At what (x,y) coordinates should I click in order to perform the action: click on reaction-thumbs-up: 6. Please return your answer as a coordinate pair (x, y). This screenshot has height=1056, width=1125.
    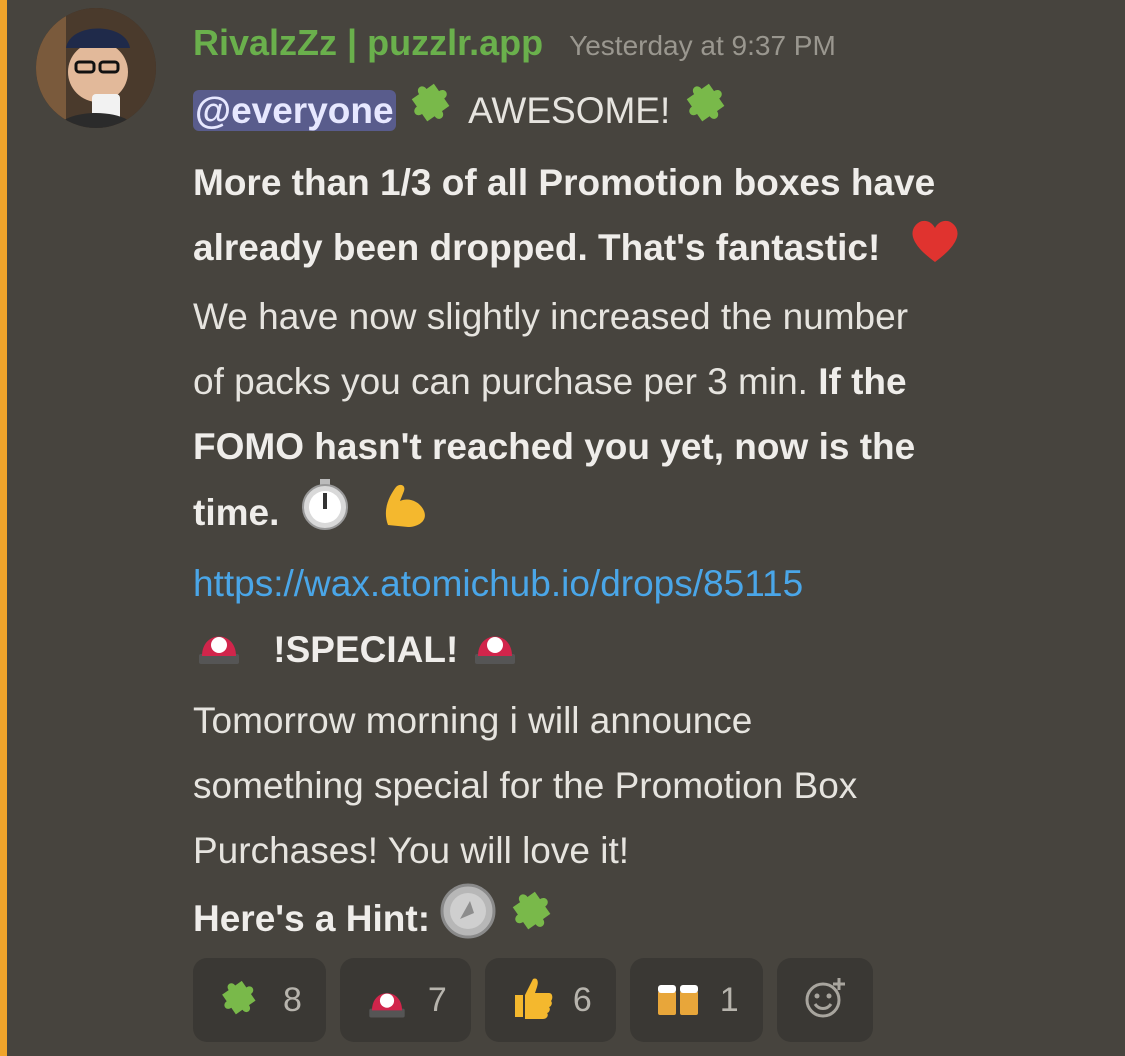
    Looking at the image, I should click on (550, 1000).